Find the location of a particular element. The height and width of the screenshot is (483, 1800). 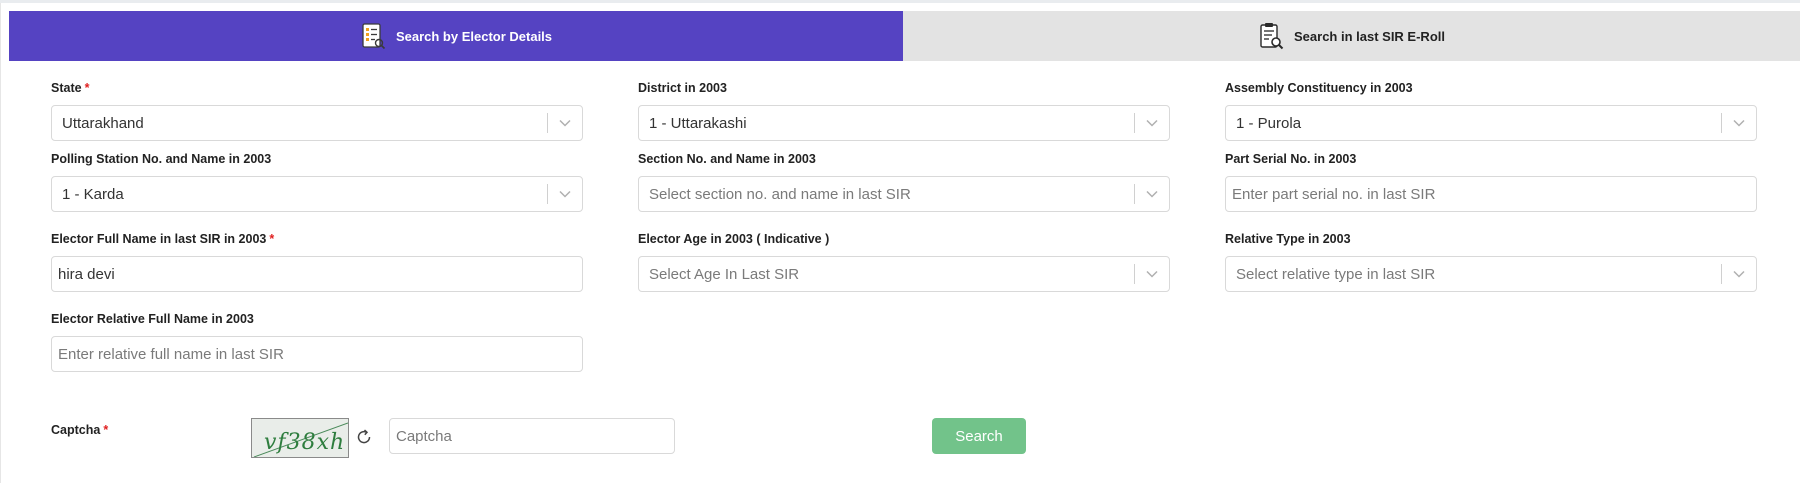

district-label: District in 2003 is located at coordinates (682, 88).